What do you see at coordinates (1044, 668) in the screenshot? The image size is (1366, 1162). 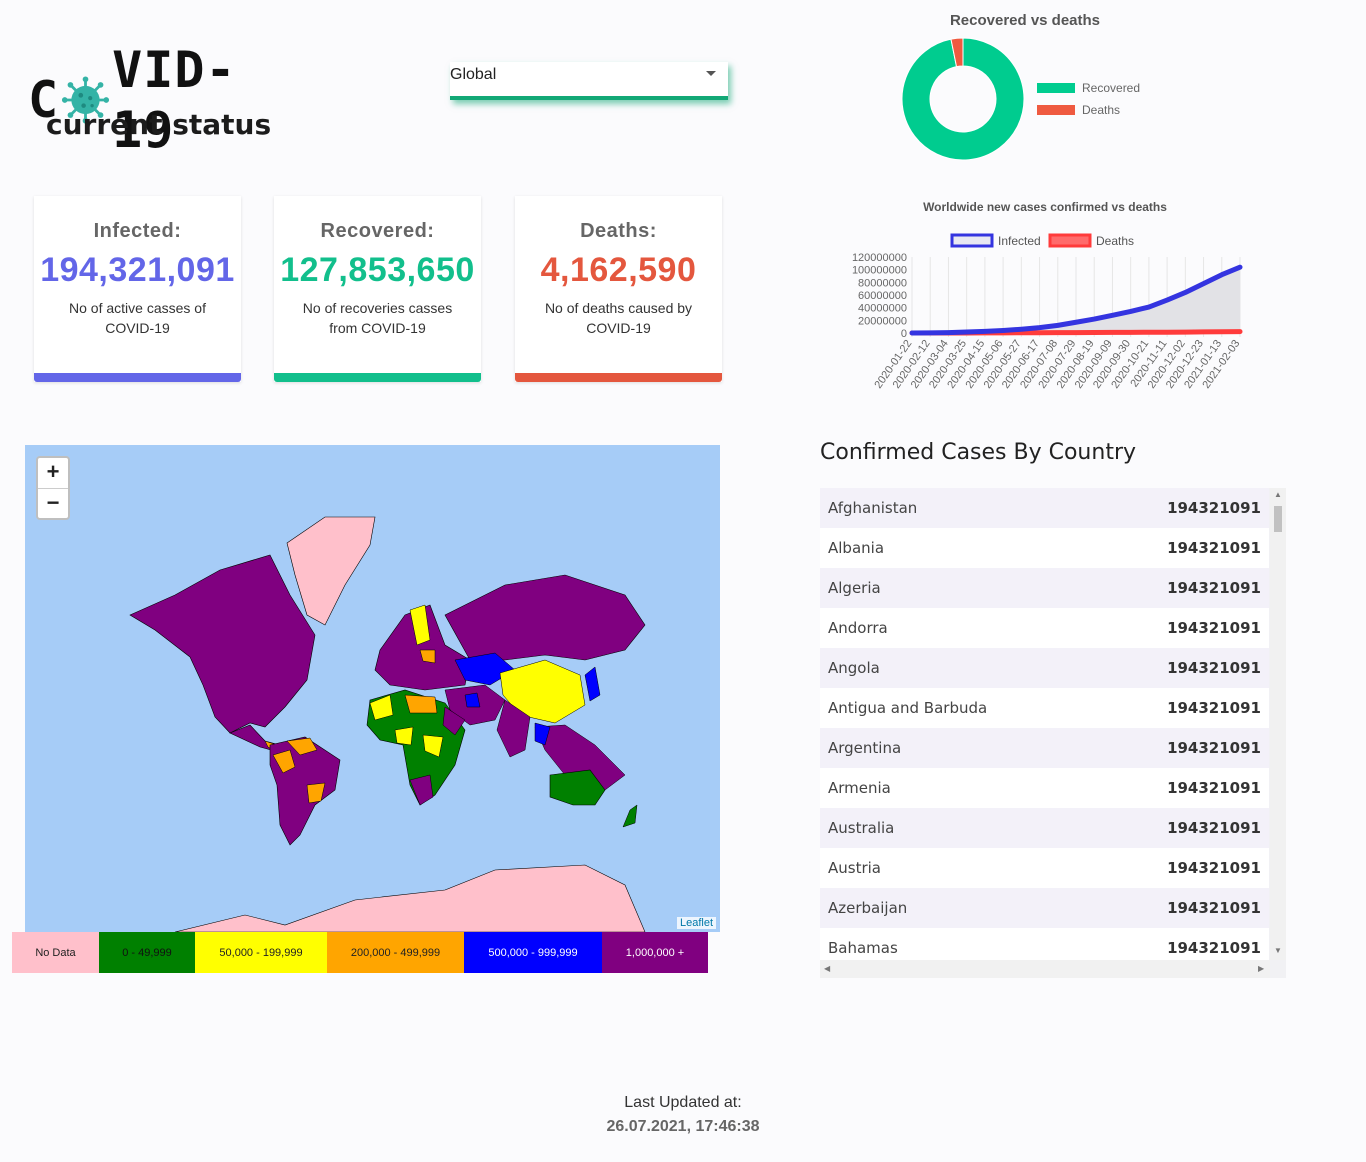 I see `country-row: Angola 194321091` at bounding box center [1044, 668].